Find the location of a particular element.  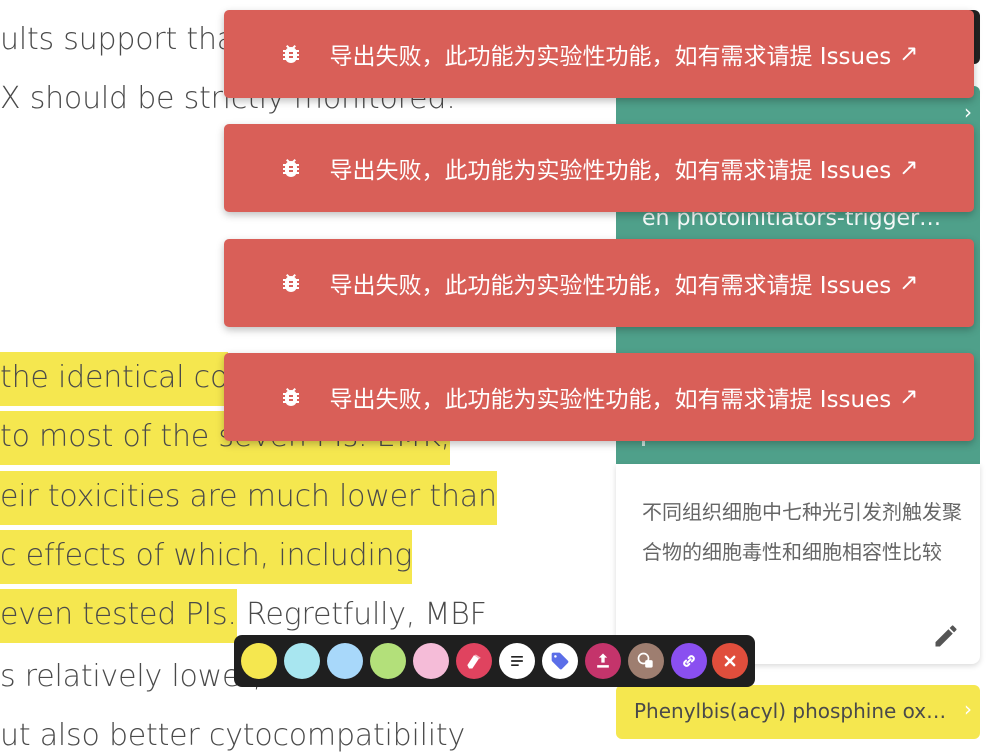

link-button is located at coordinates (689, 661).